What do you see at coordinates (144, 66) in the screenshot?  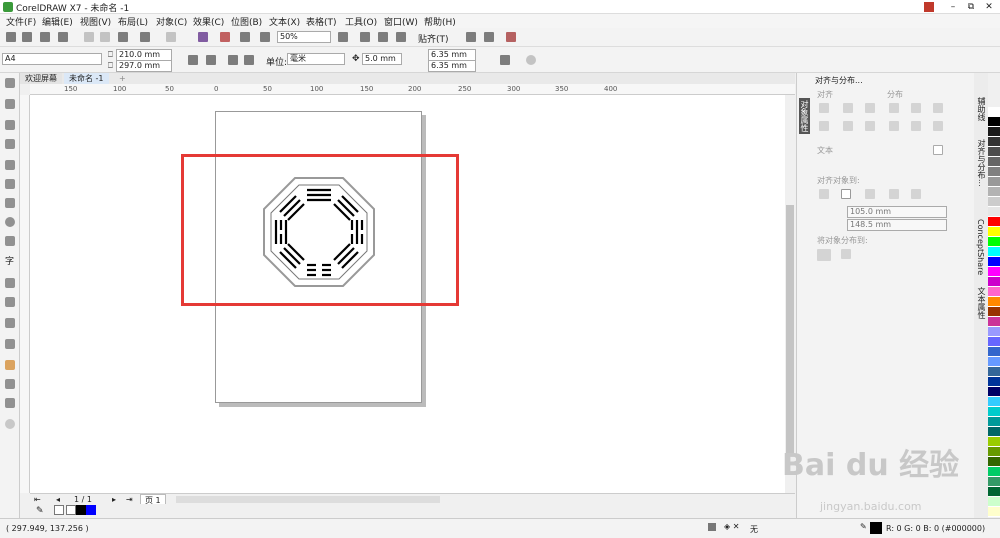 I see `page-height-input: 297.0 mm` at bounding box center [144, 66].